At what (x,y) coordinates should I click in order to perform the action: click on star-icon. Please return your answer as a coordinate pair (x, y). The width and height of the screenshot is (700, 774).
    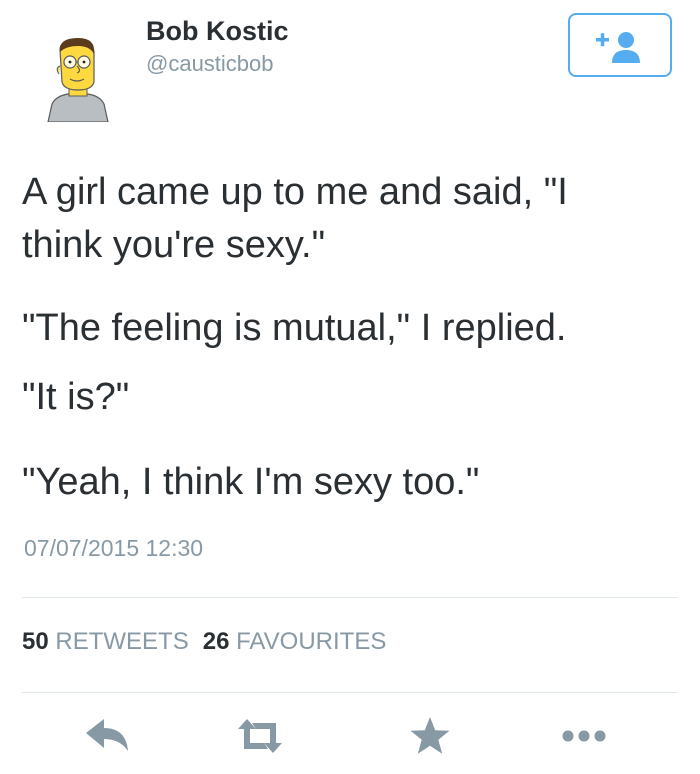
    Looking at the image, I should click on (430, 735).